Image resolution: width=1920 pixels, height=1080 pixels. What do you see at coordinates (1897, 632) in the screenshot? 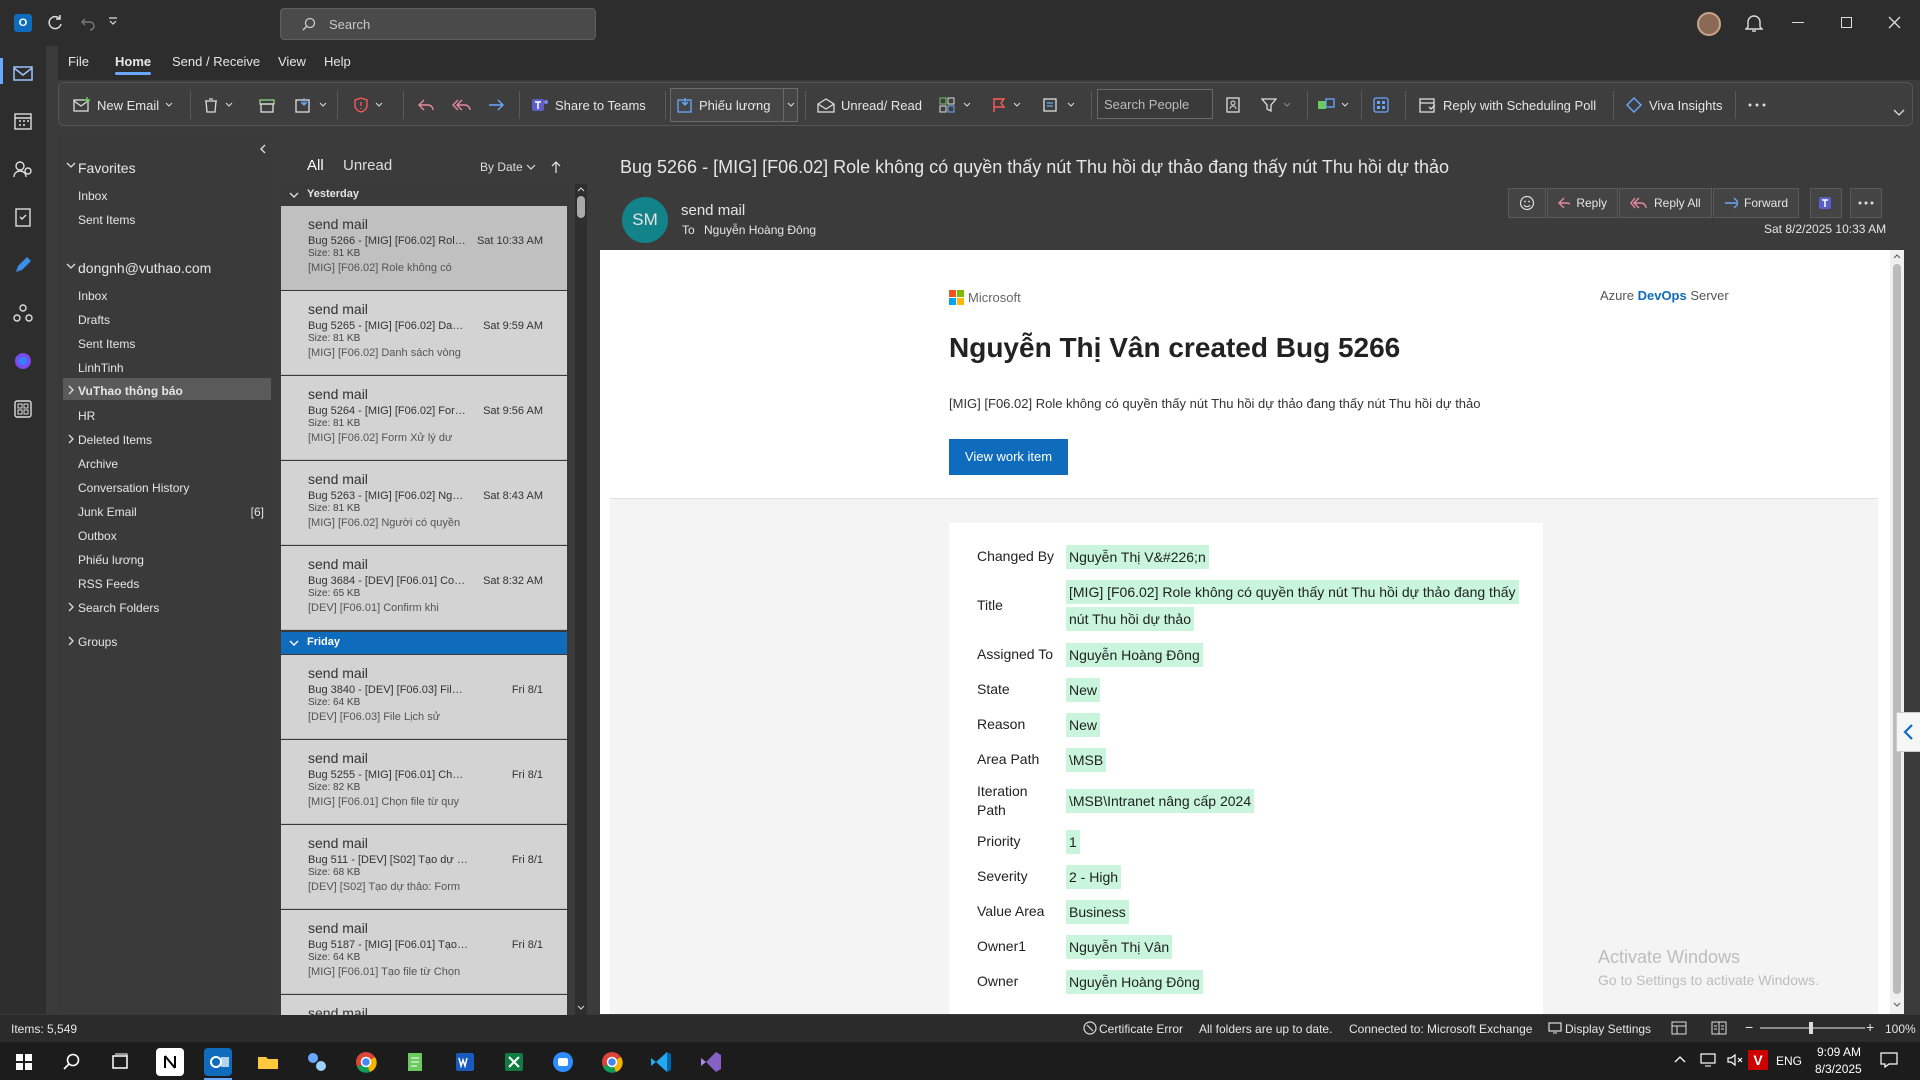
I see `email-scrollbar` at bounding box center [1897, 632].